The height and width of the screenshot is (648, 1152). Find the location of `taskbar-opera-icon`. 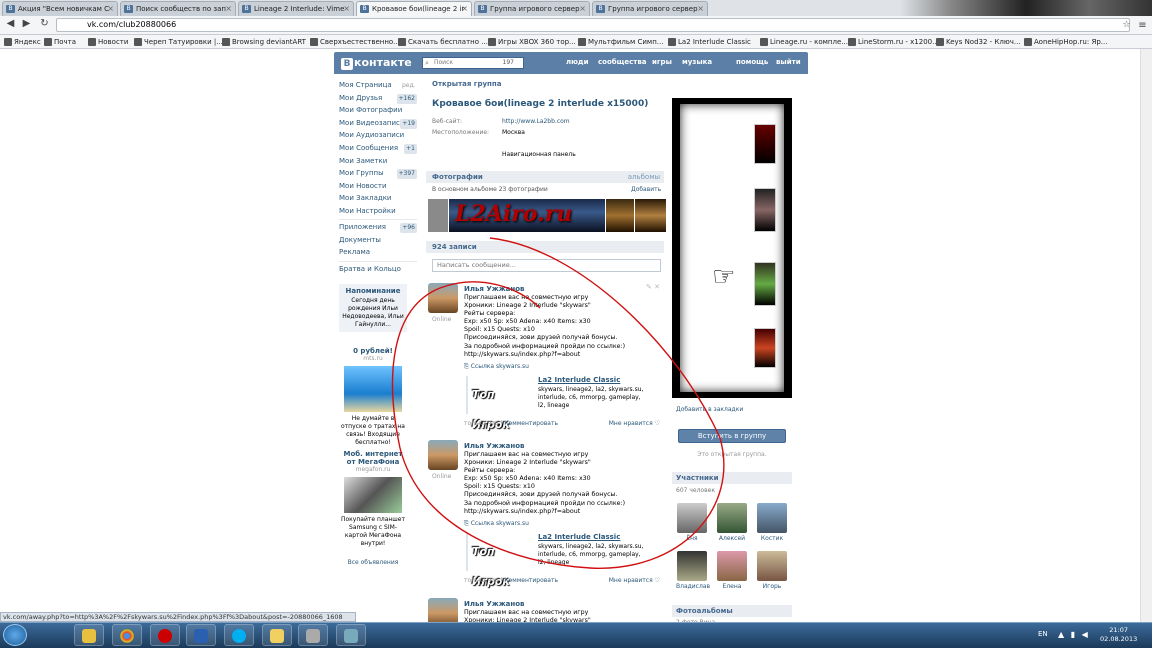

taskbar-opera-icon is located at coordinates (165, 635).